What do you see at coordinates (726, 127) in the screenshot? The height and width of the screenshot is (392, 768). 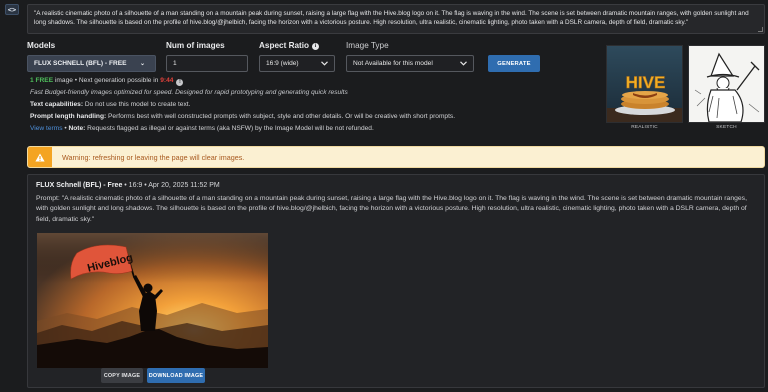 I see `style-label-sketch: SKETCH` at bounding box center [726, 127].